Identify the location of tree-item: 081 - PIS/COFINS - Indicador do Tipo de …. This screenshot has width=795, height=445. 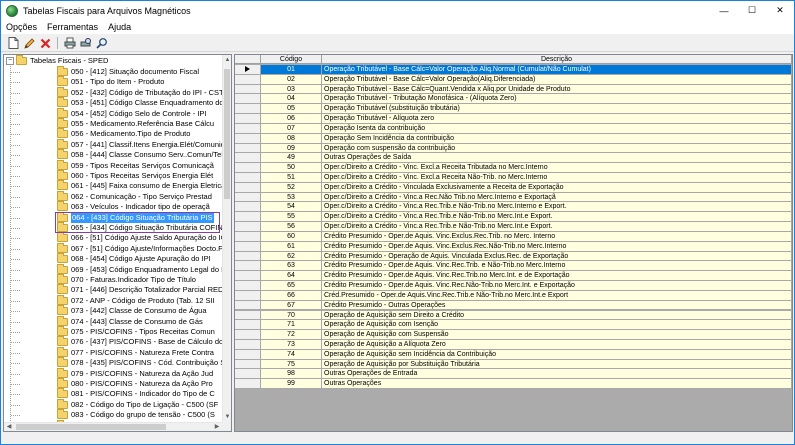
(136, 393).